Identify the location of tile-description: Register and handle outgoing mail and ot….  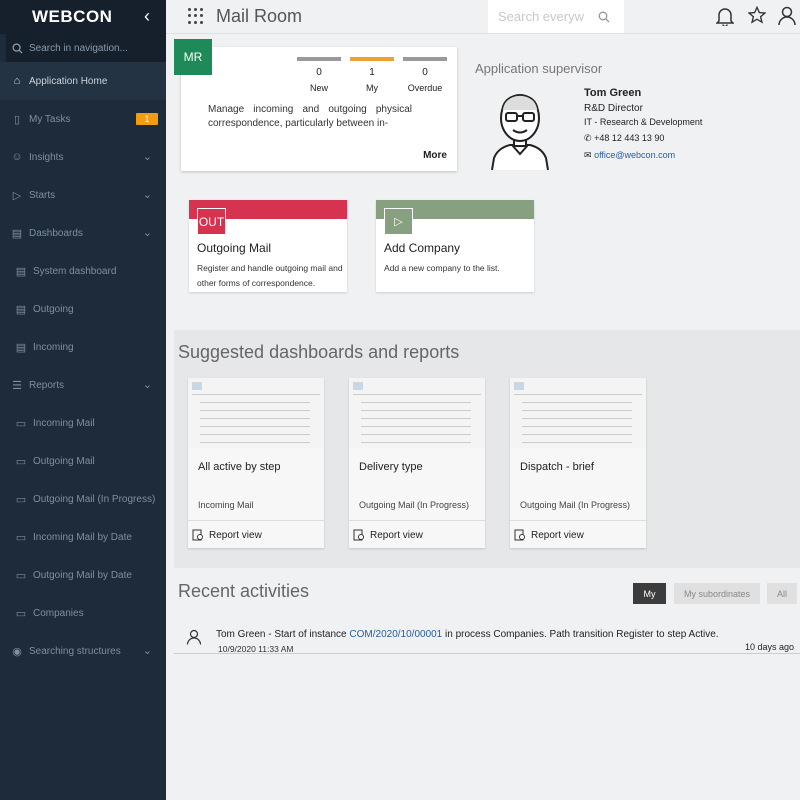
(270, 275).